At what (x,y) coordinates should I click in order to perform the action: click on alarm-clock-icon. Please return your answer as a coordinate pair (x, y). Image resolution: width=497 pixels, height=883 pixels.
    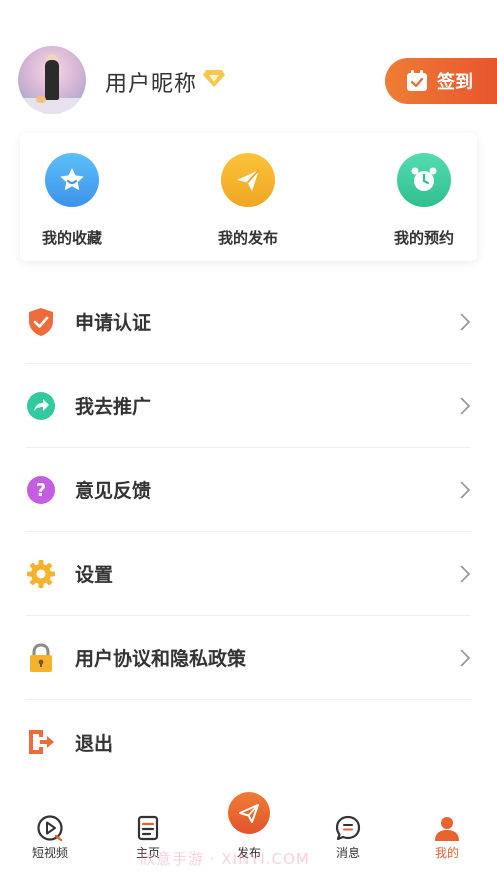
    Looking at the image, I should click on (424, 179).